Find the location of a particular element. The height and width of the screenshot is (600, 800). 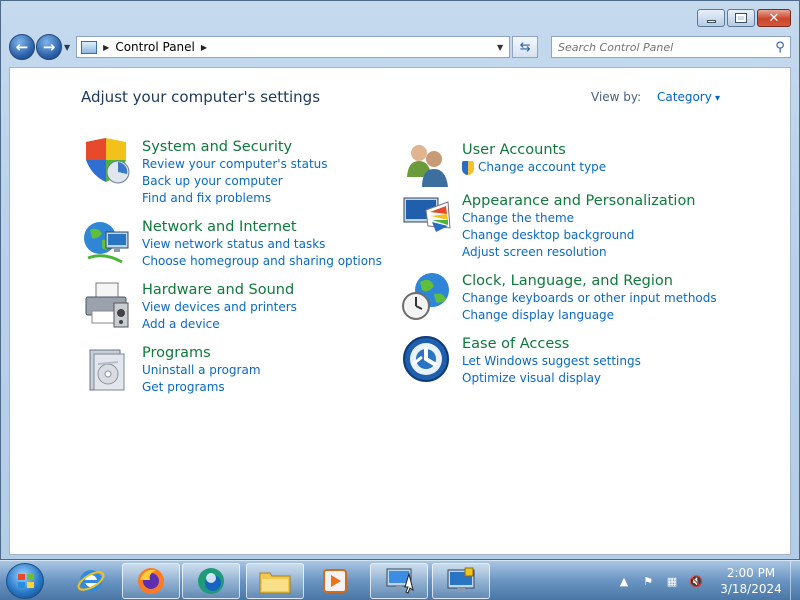

firefox-icon is located at coordinates (151, 581).